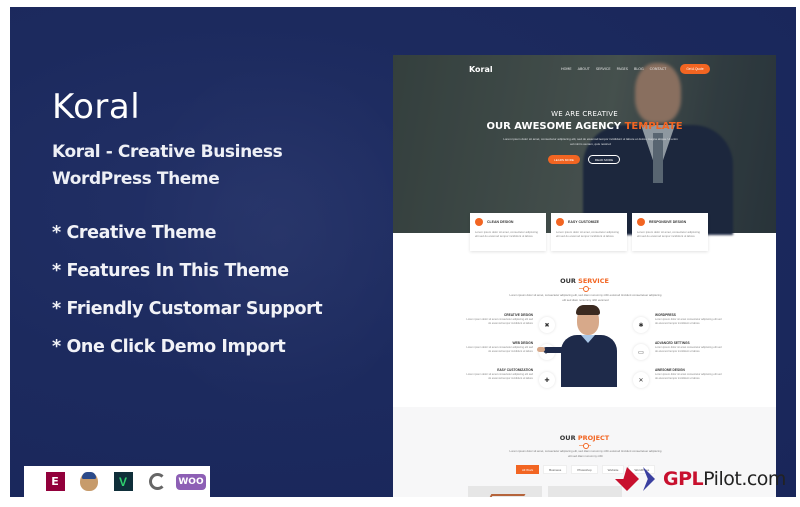 Image resolution: width=800 pixels, height=507 pixels. I want to click on subtitle-line-2: WordPress Theme, so click(136, 179).